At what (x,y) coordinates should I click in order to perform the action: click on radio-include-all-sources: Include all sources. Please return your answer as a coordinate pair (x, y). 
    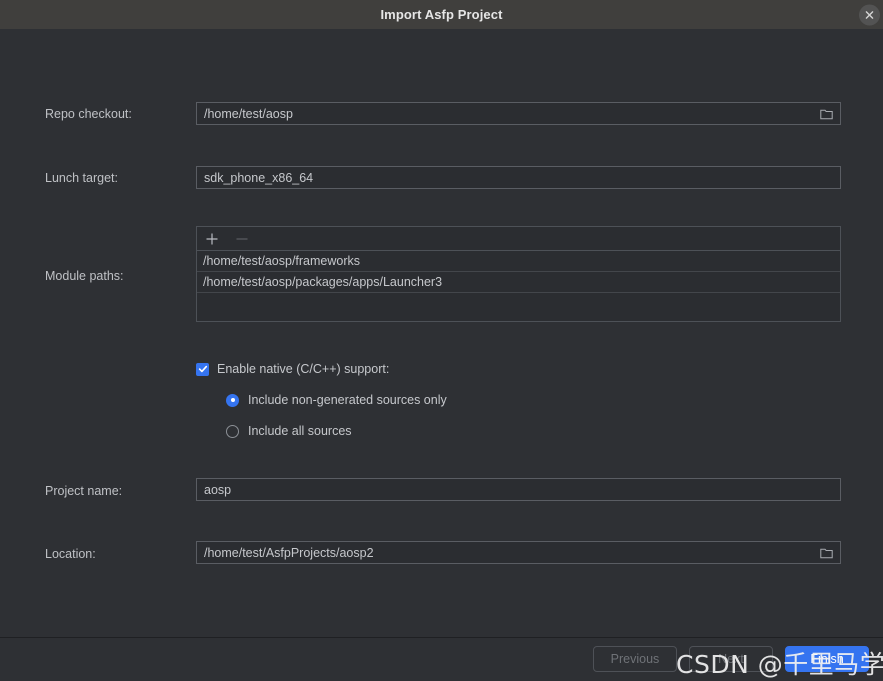
    Looking at the image, I should click on (289, 431).